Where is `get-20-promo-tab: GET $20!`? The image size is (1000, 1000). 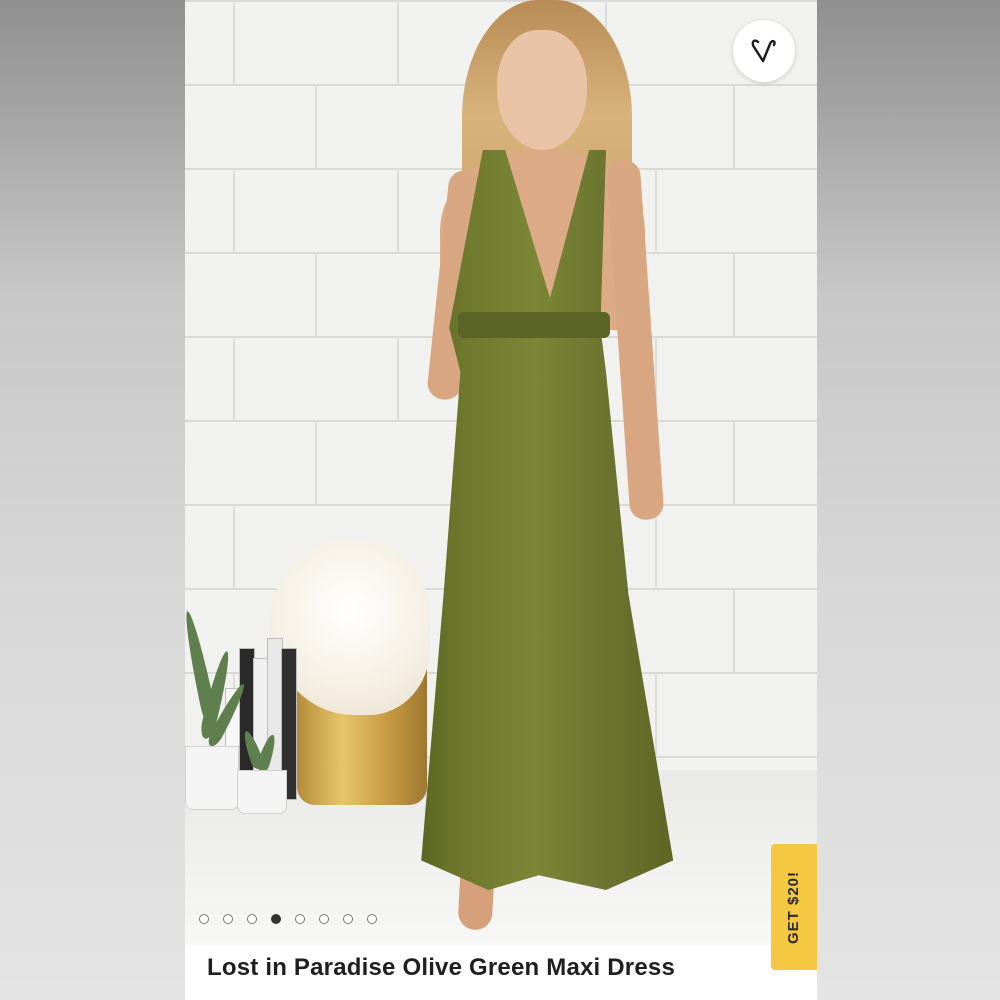
get-20-promo-tab: GET $20! is located at coordinates (794, 907).